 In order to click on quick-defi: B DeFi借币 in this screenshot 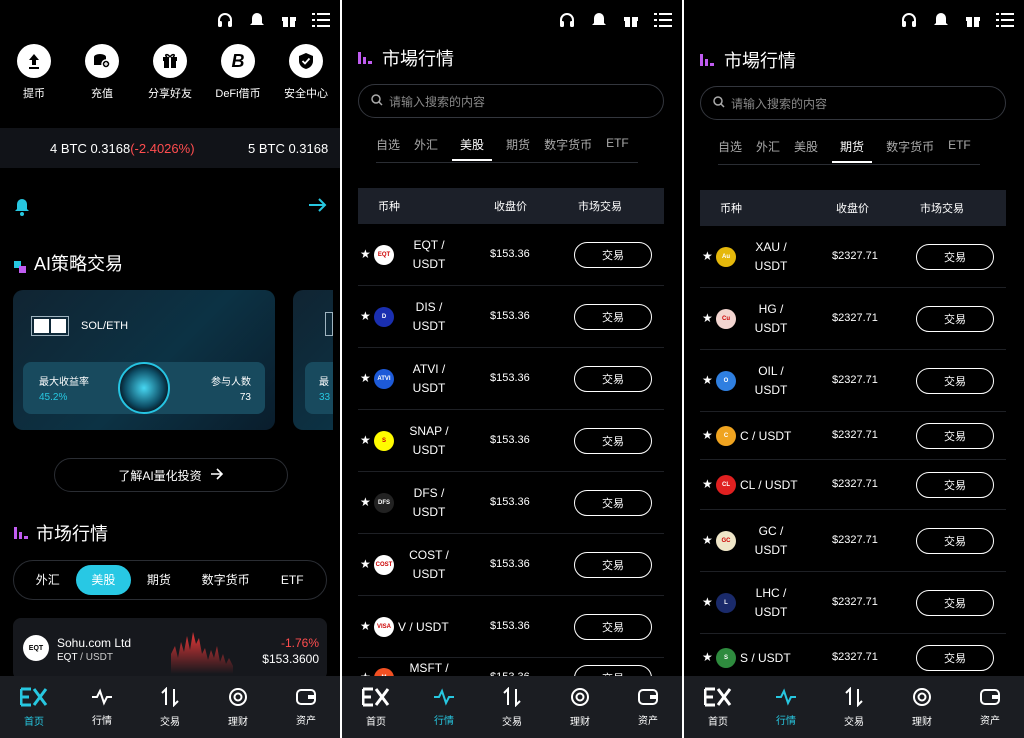, I will do `click(238, 72)`.